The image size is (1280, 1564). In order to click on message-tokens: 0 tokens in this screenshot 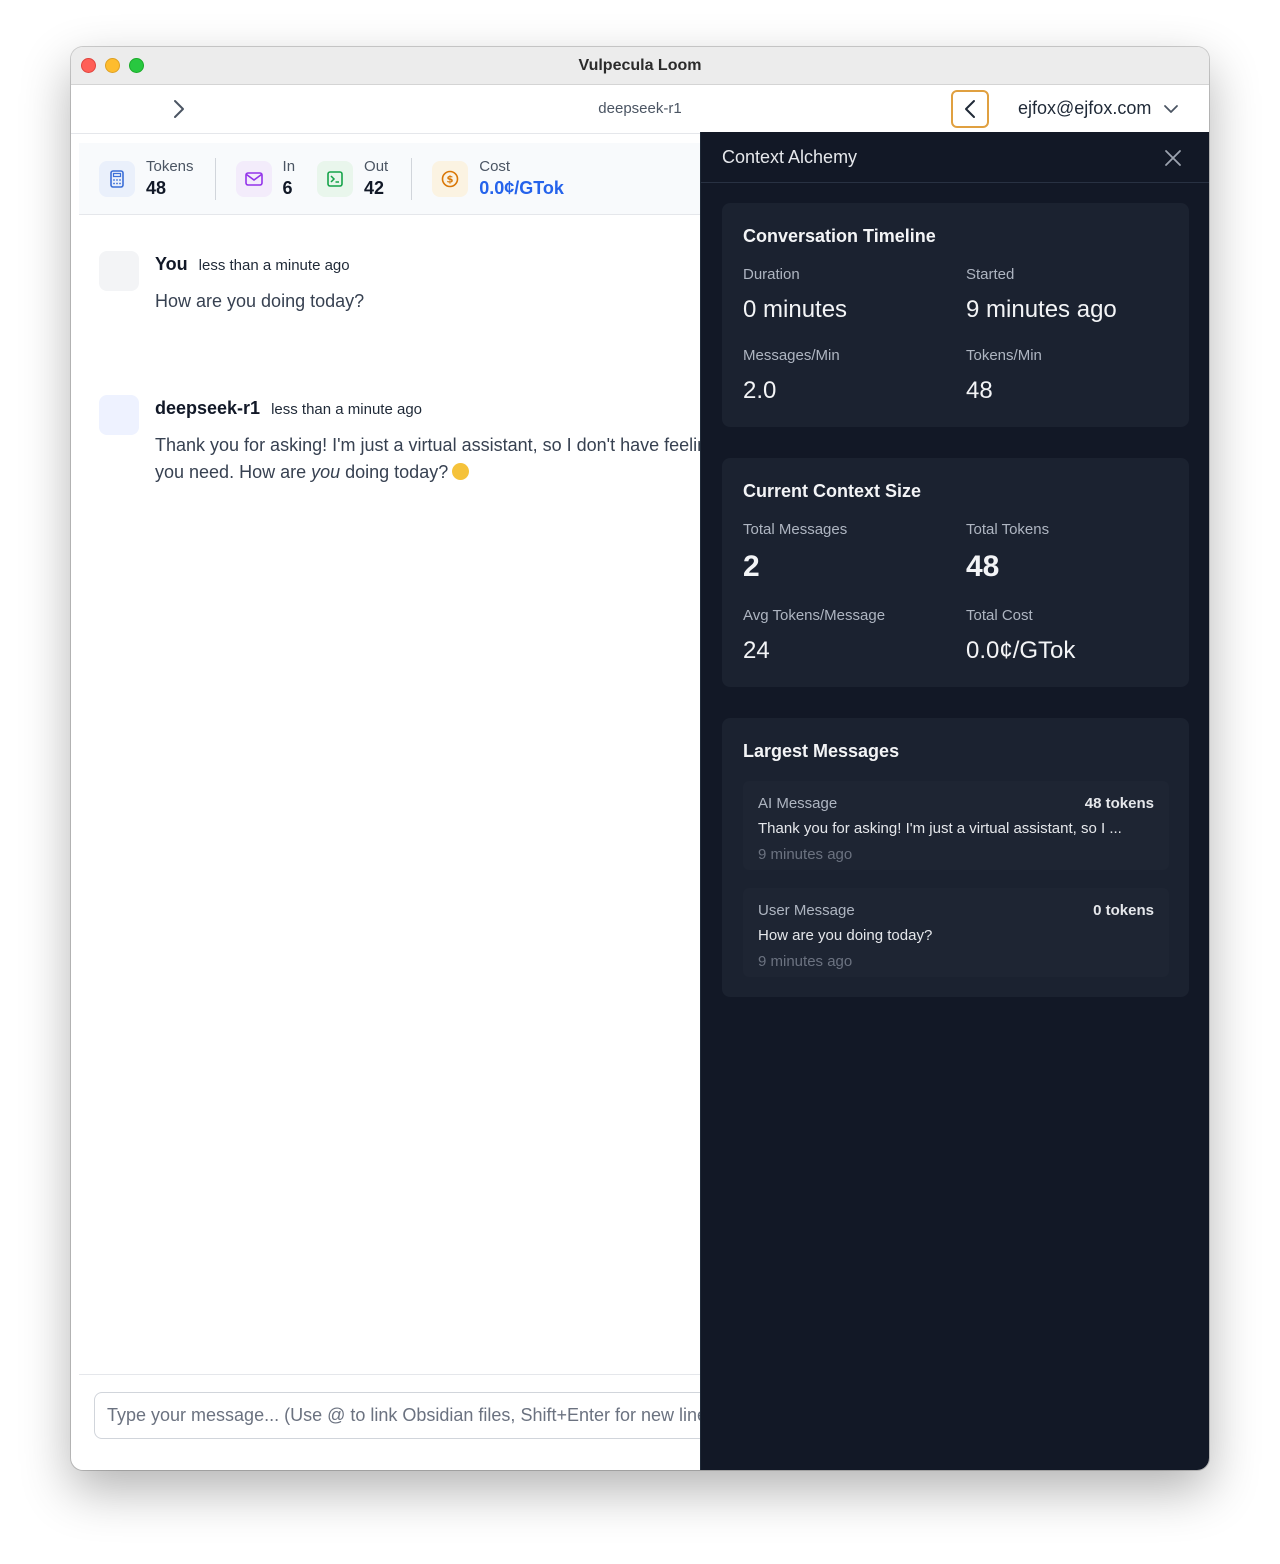, I will do `click(1123, 910)`.